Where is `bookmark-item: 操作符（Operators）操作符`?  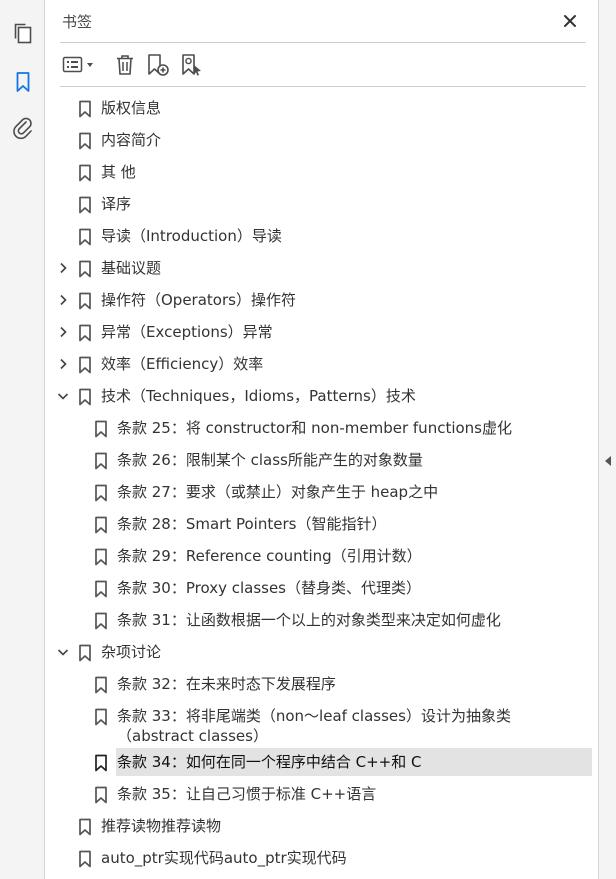
bookmark-item: 操作符（Operators）操作符 is located at coordinates (322, 301).